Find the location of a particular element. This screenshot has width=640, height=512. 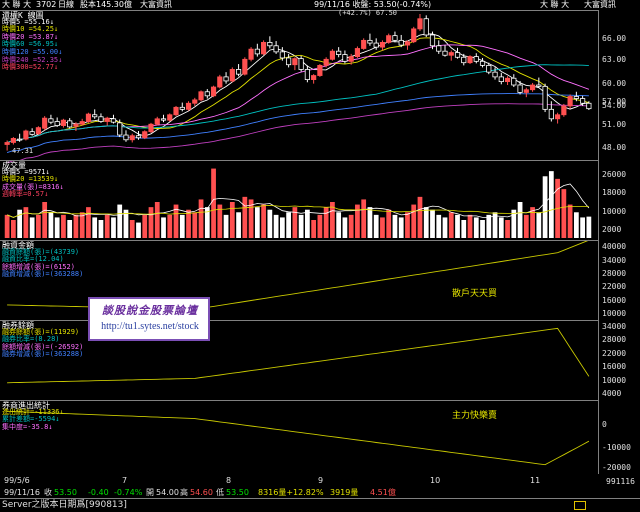

status-open: 54.00 is located at coordinates (167, 492).